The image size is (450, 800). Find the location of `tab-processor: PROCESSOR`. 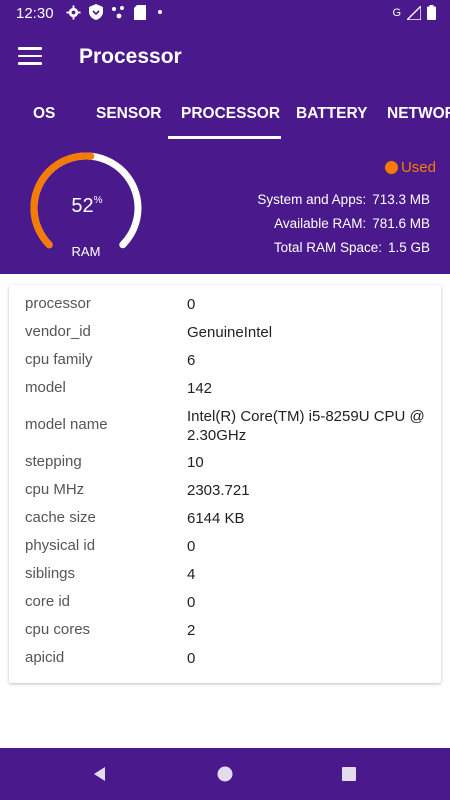

tab-processor: PROCESSOR is located at coordinates (230, 114).